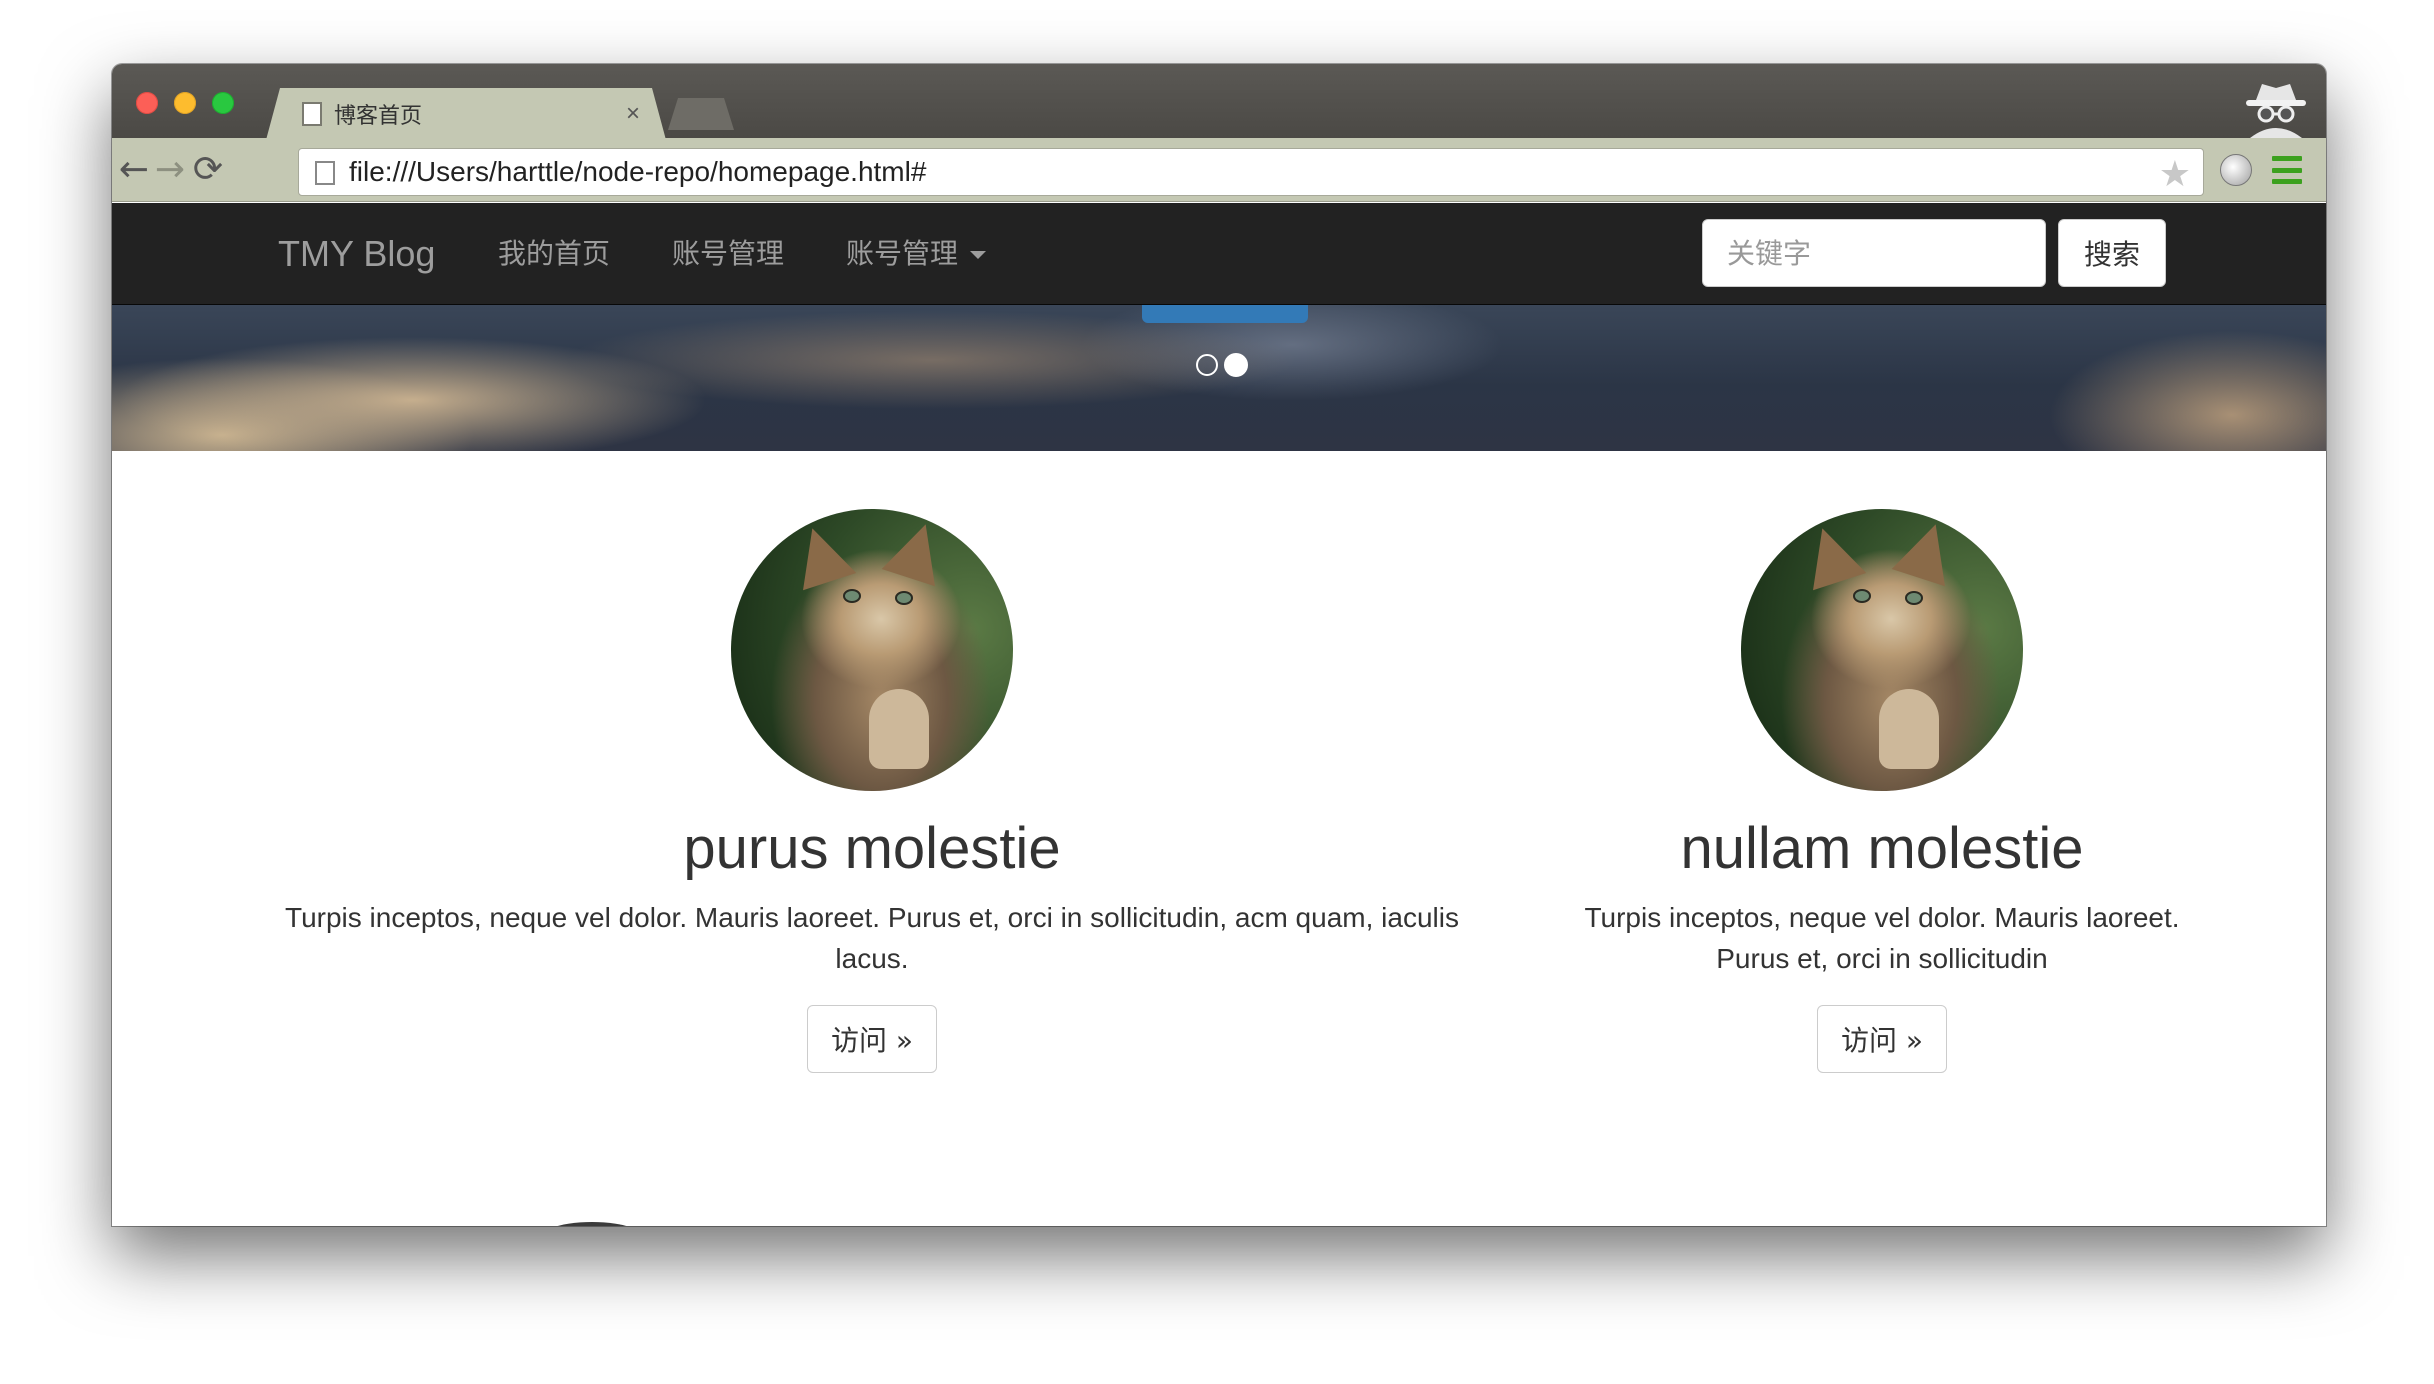 This screenshot has width=2434, height=1384. I want to click on nav-dropdown-label: 账号管理, so click(902, 253).